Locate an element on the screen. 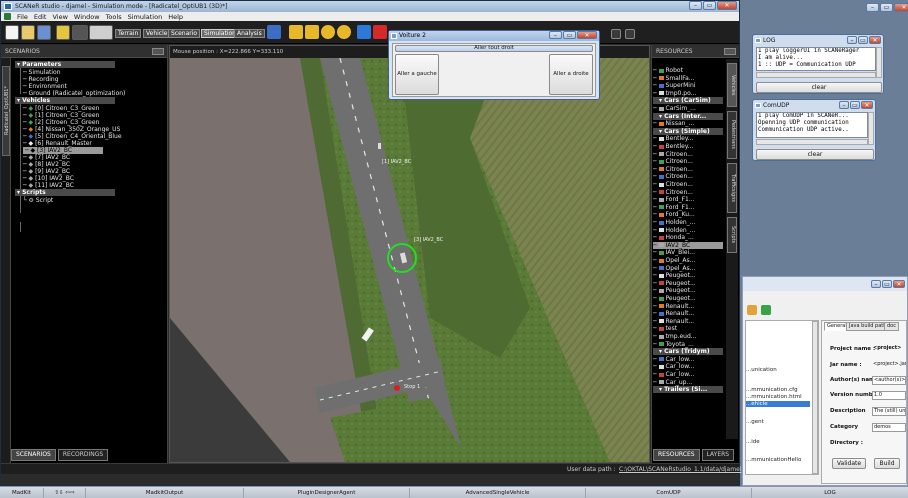 This screenshot has height=498, width=908. taskbar-plugin-designer: PluginDesignerAgent is located at coordinates (327, 493).